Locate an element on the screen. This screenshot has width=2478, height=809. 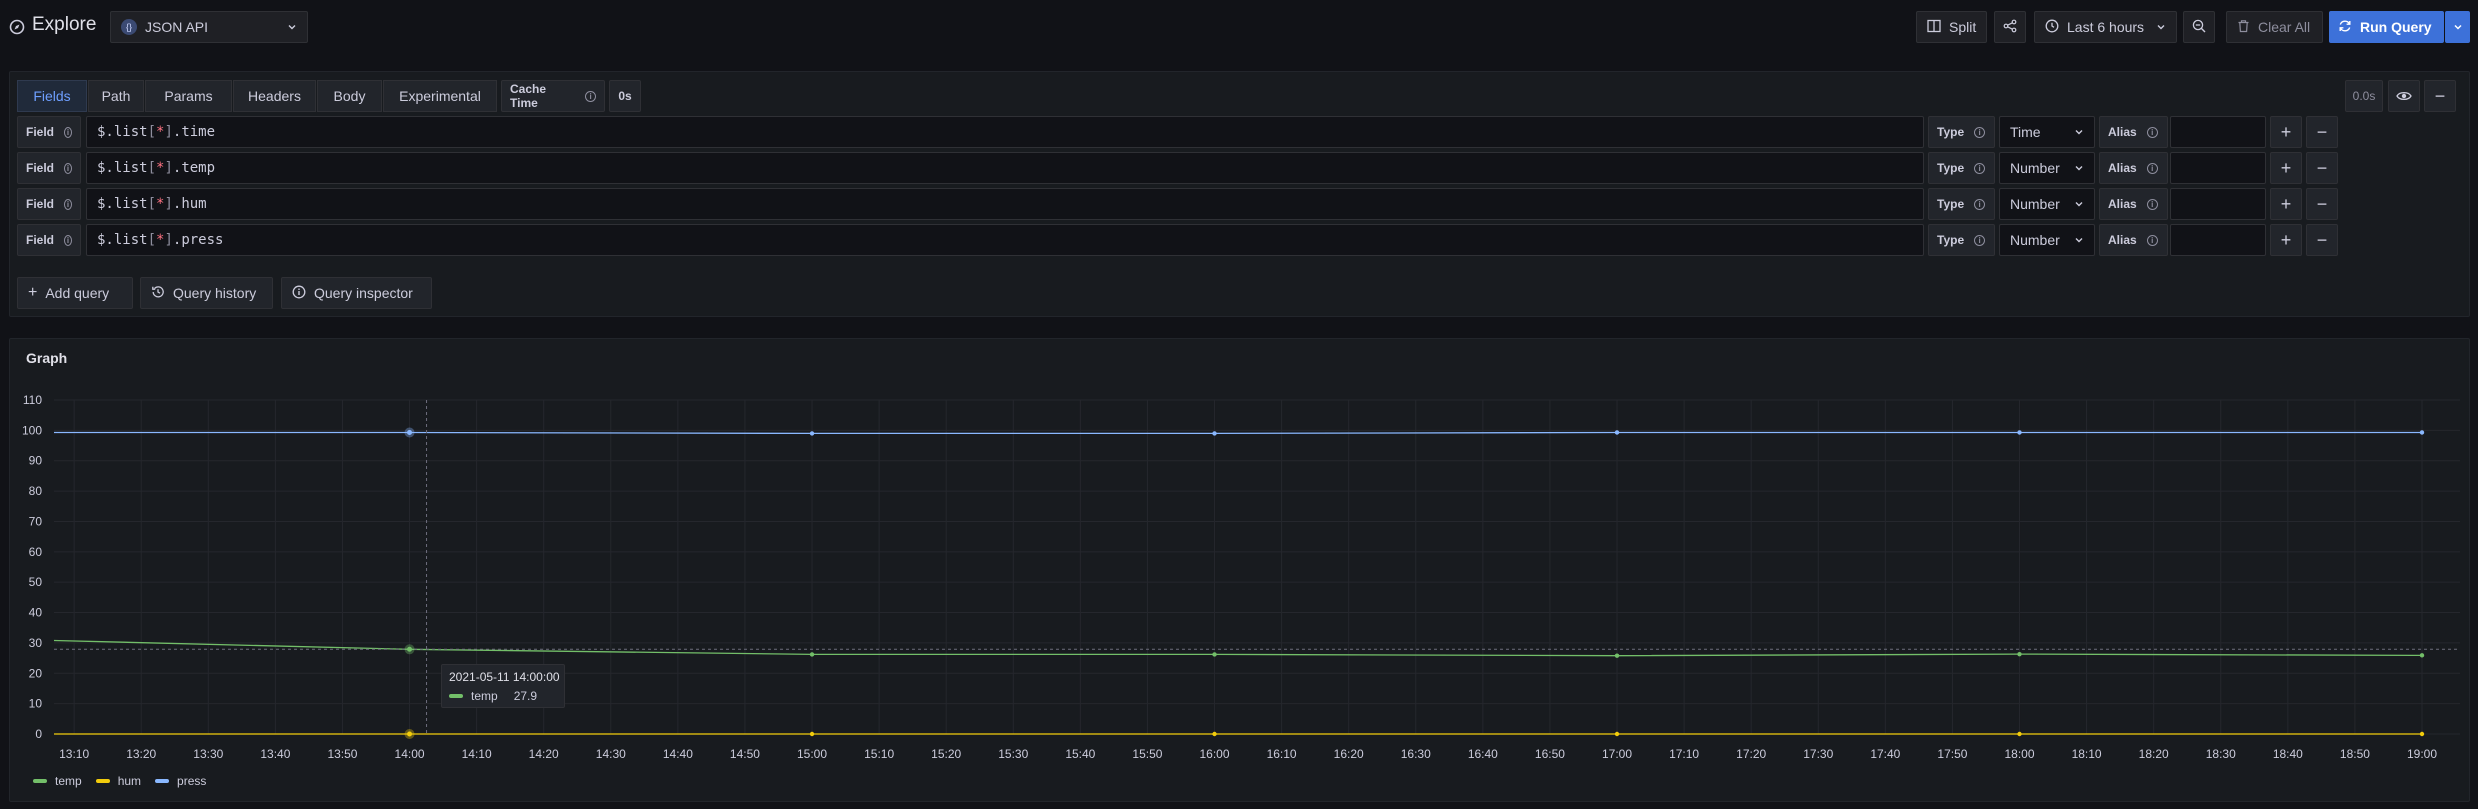
y-tick-label: 0 is located at coordinates (38, 734).